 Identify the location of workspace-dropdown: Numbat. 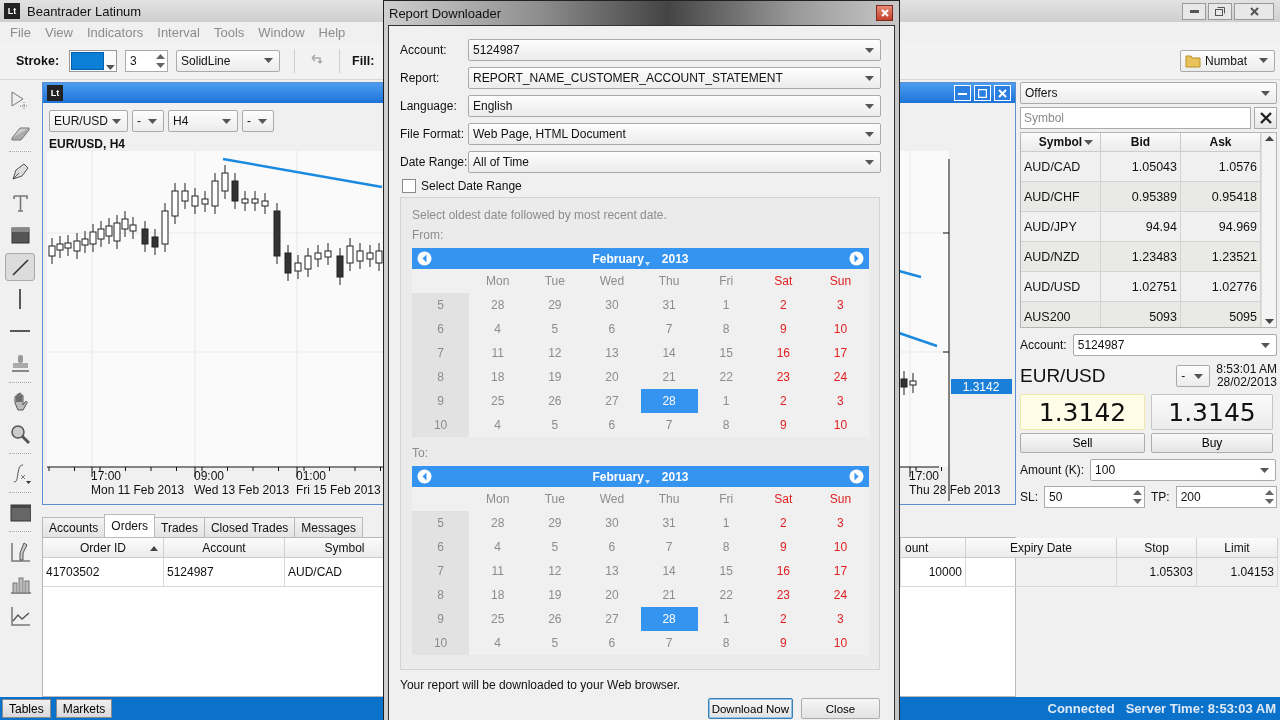
(1227, 60).